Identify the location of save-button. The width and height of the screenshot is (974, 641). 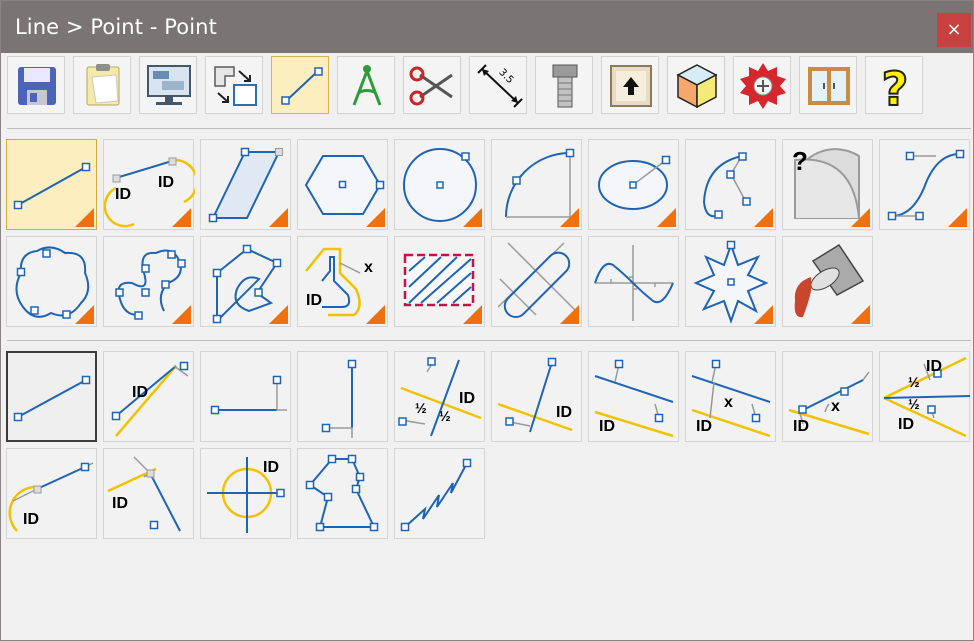
(36, 85).